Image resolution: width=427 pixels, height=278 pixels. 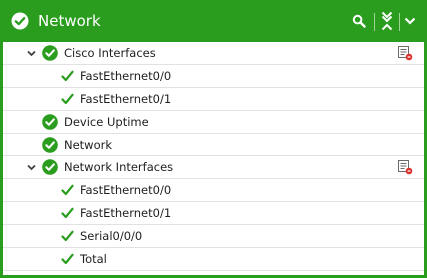 I want to click on tree-row: Serial0/0/0, so click(x=213, y=237).